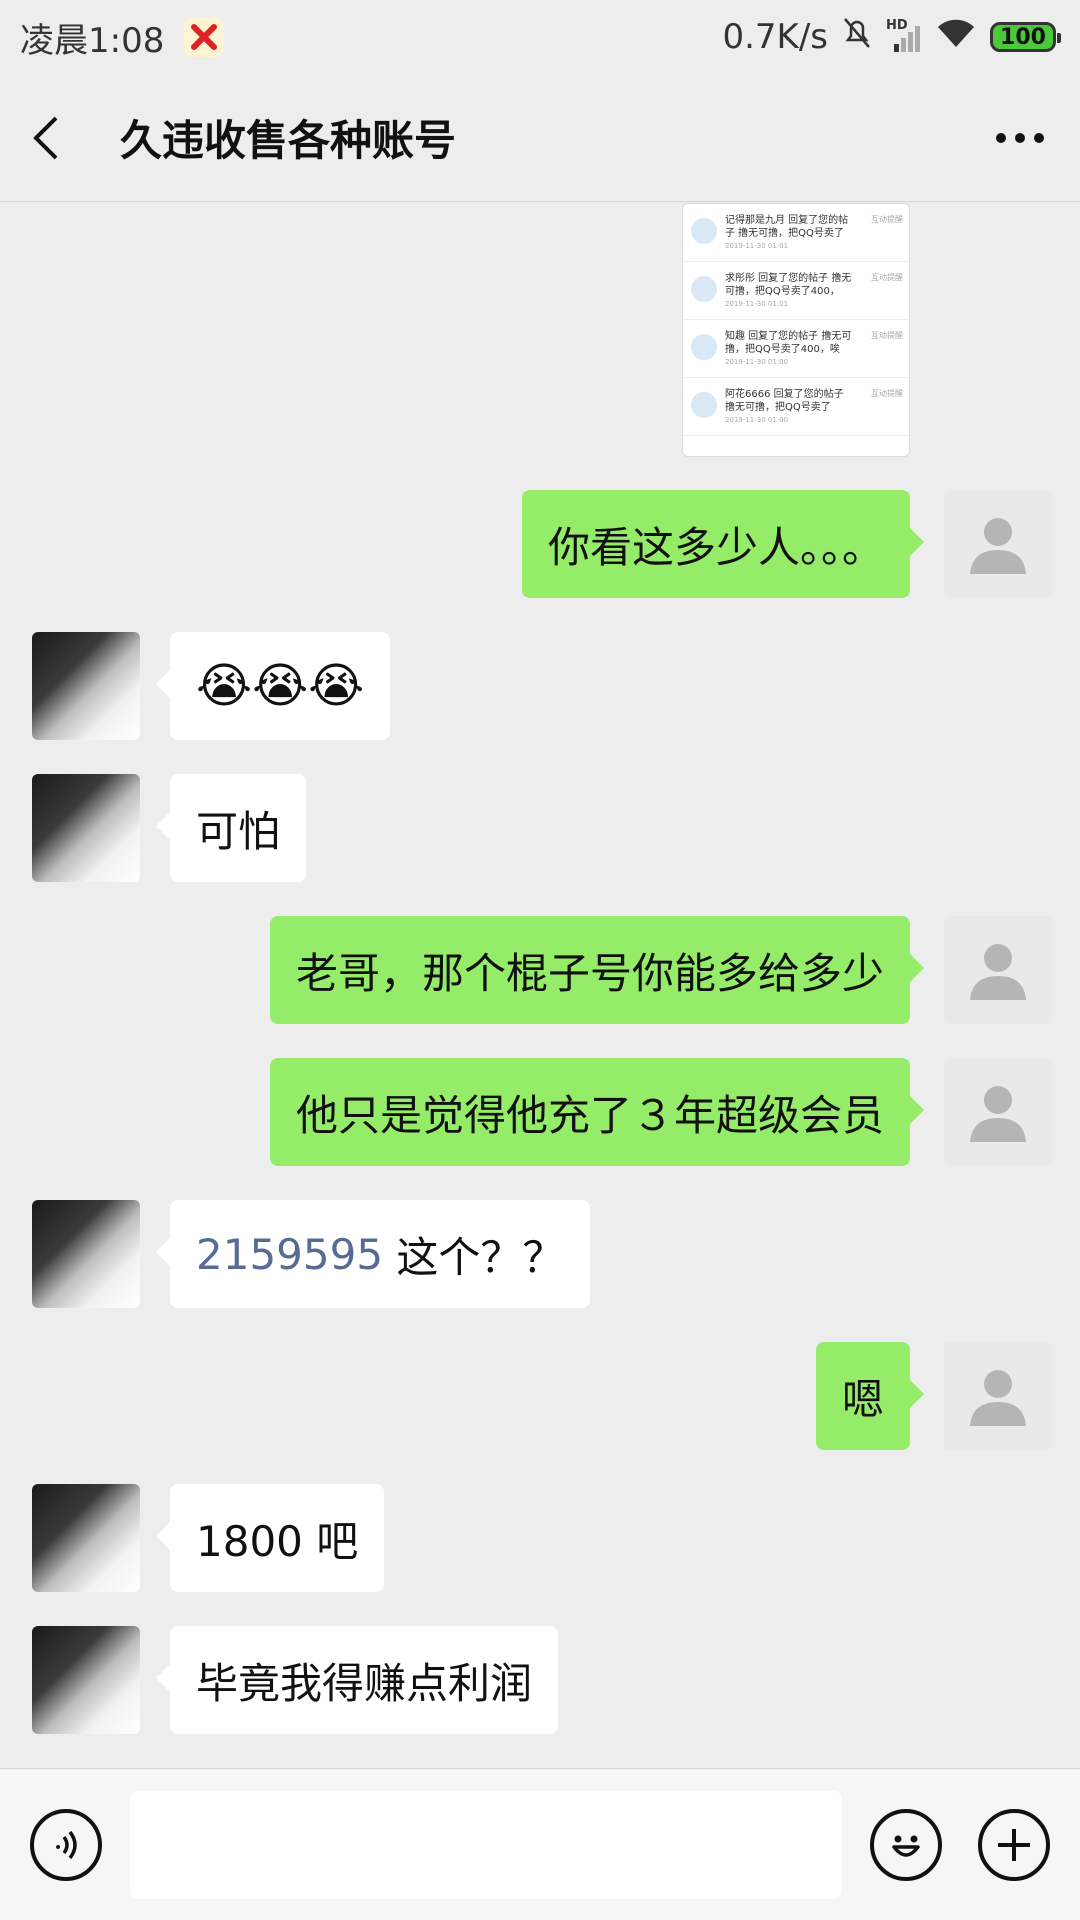 The width and height of the screenshot is (1080, 1920). I want to click on message-text: 这个？？, so click(474, 1257).